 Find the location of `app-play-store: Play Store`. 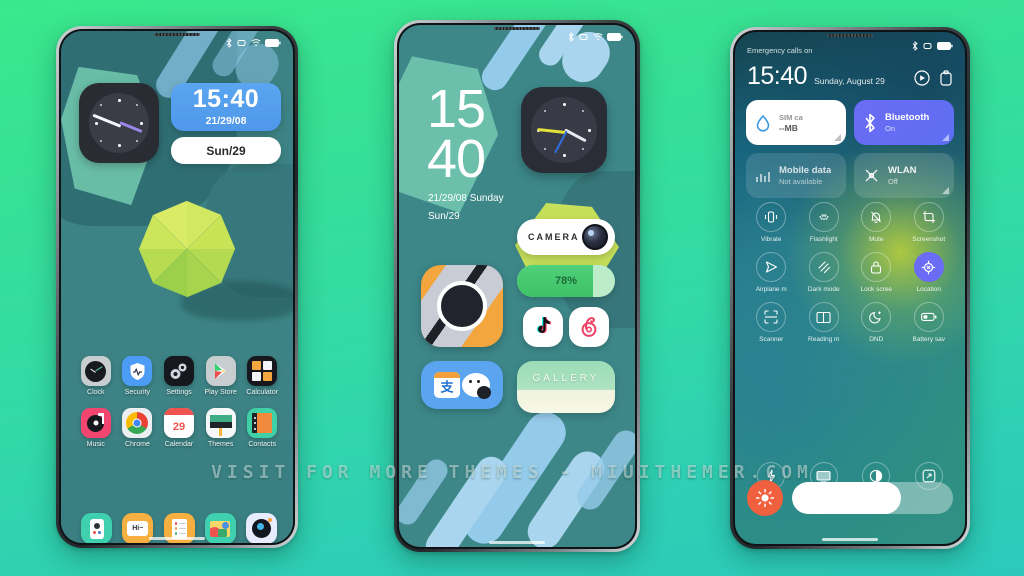

app-play-store: Play Store is located at coordinates (221, 376).